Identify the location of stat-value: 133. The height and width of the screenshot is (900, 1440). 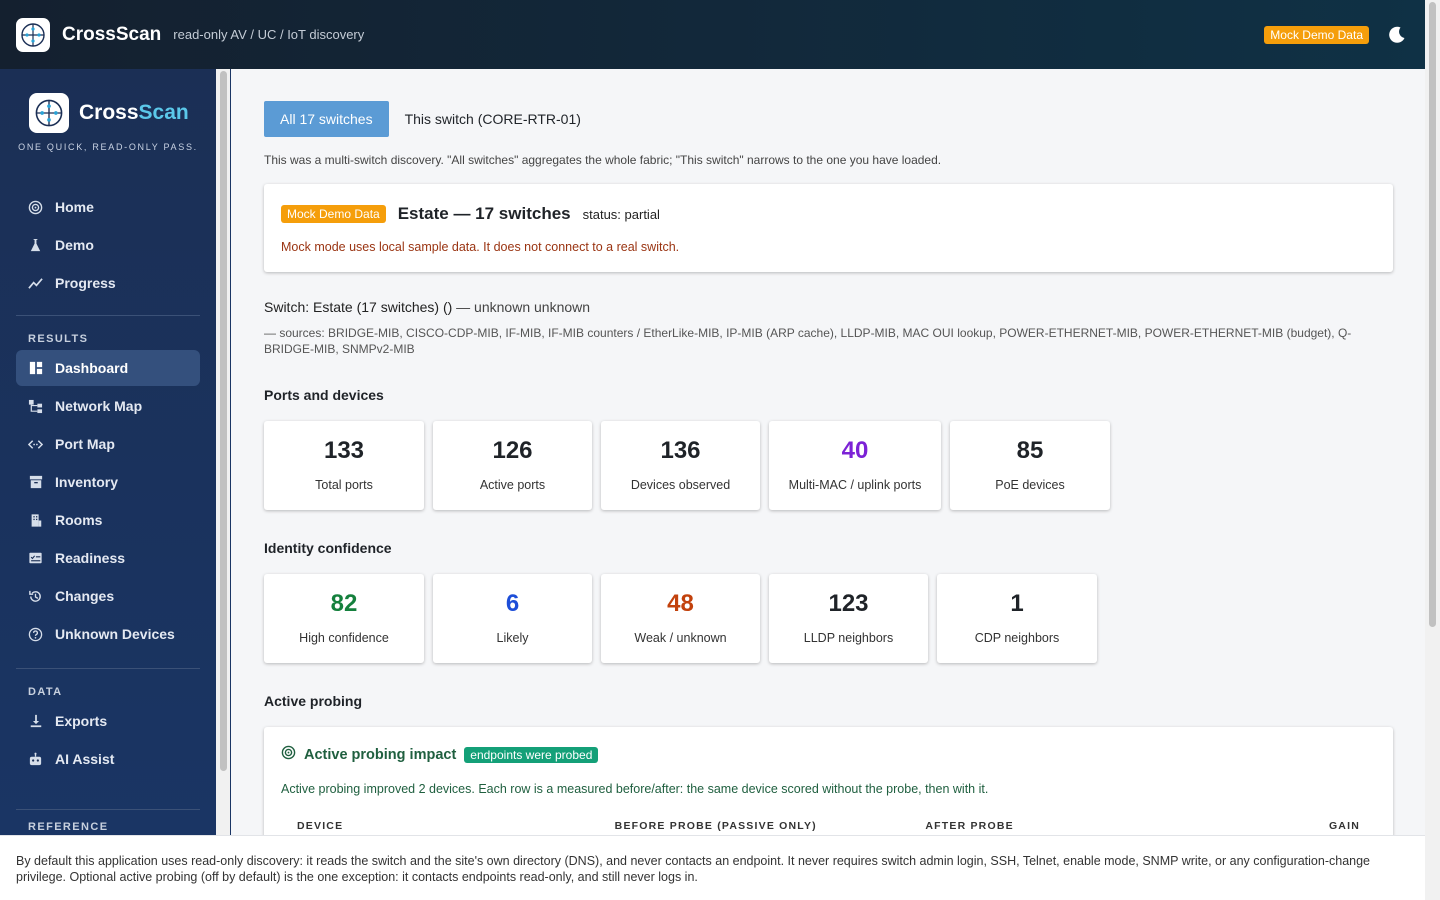
(344, 450).